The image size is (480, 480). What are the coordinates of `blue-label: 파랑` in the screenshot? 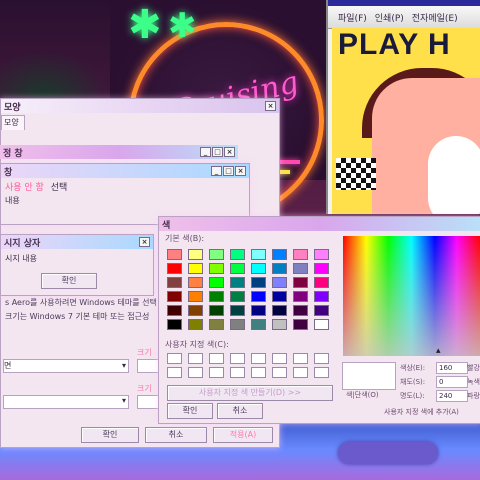 It's located at (473, 396).